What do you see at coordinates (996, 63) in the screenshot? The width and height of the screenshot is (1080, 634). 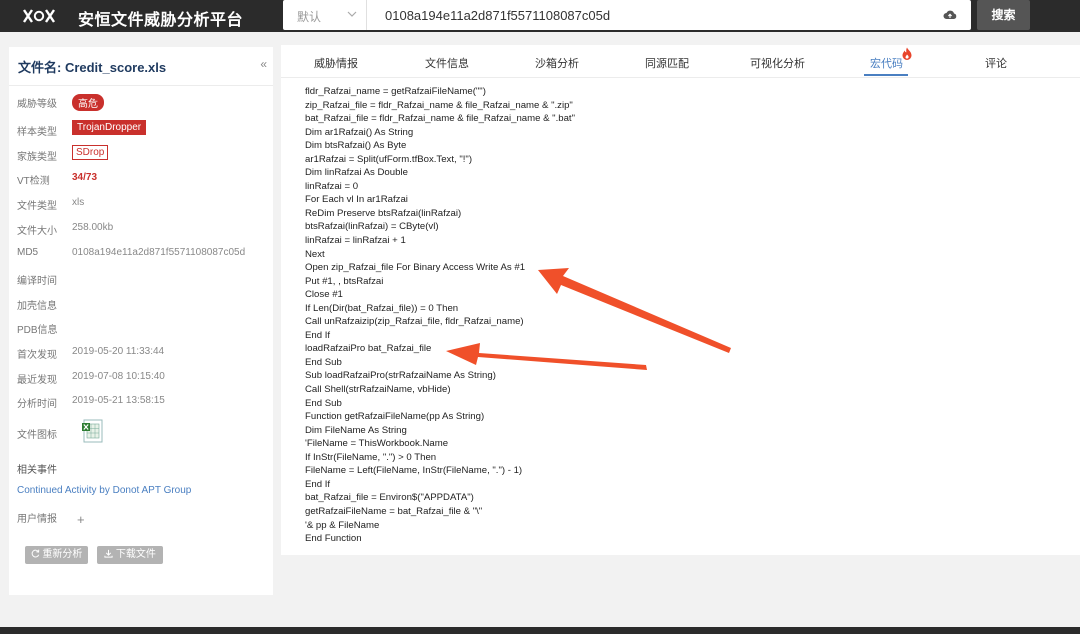 I see `tab-comments: 评论` at bounding box center [996, 63].